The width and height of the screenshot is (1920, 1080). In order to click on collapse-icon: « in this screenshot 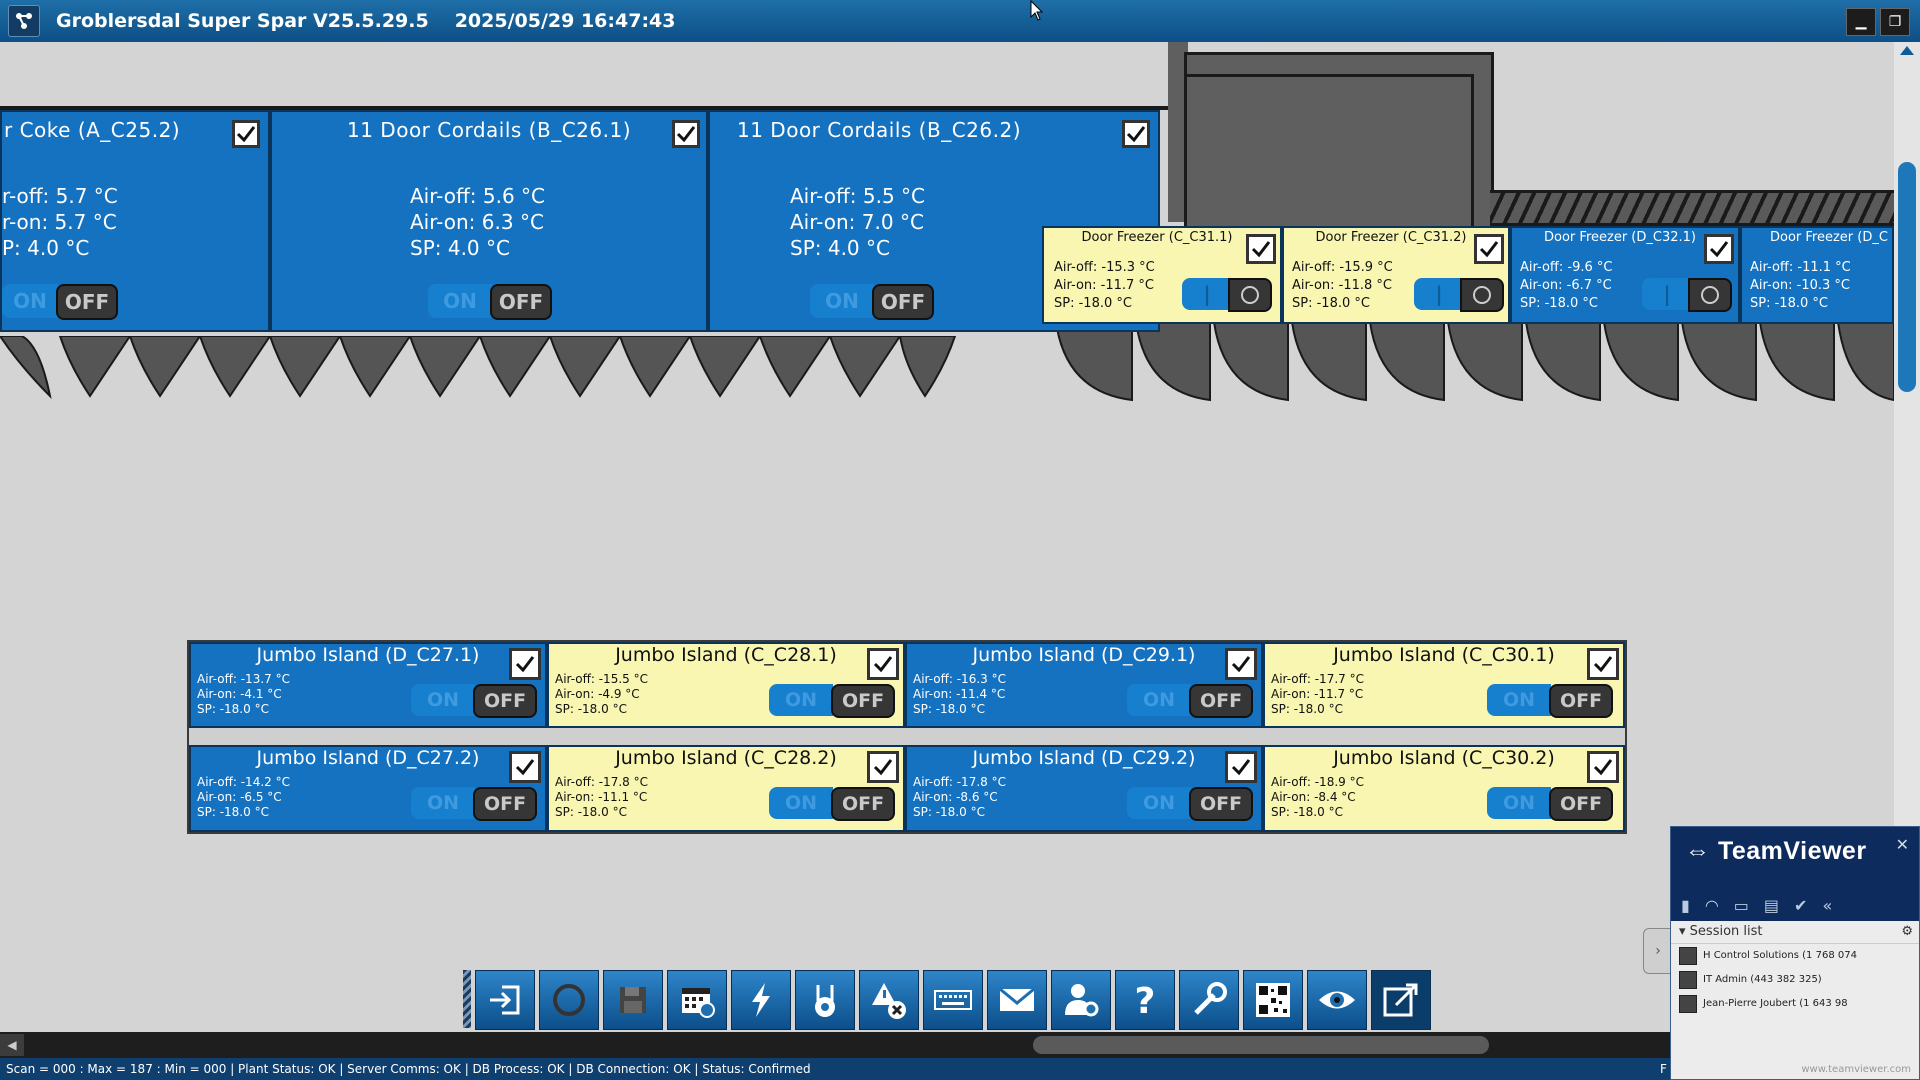, I will do `click(1827, 905)`.